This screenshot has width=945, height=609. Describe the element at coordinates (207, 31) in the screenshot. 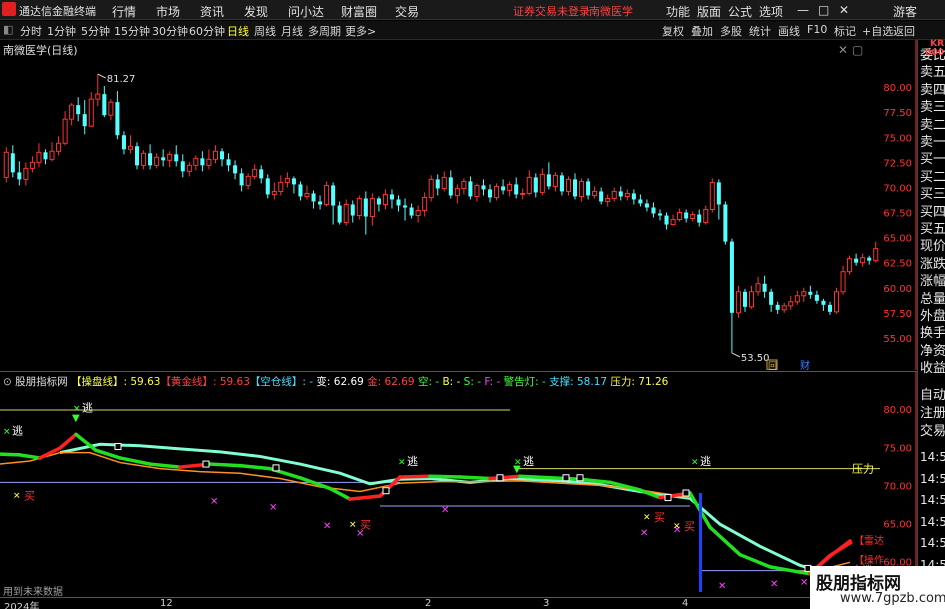

I see `period-60min: 60分钟` at that location.